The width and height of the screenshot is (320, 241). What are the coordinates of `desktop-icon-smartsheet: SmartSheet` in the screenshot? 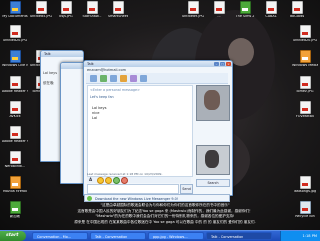 It's located at (118, 13).